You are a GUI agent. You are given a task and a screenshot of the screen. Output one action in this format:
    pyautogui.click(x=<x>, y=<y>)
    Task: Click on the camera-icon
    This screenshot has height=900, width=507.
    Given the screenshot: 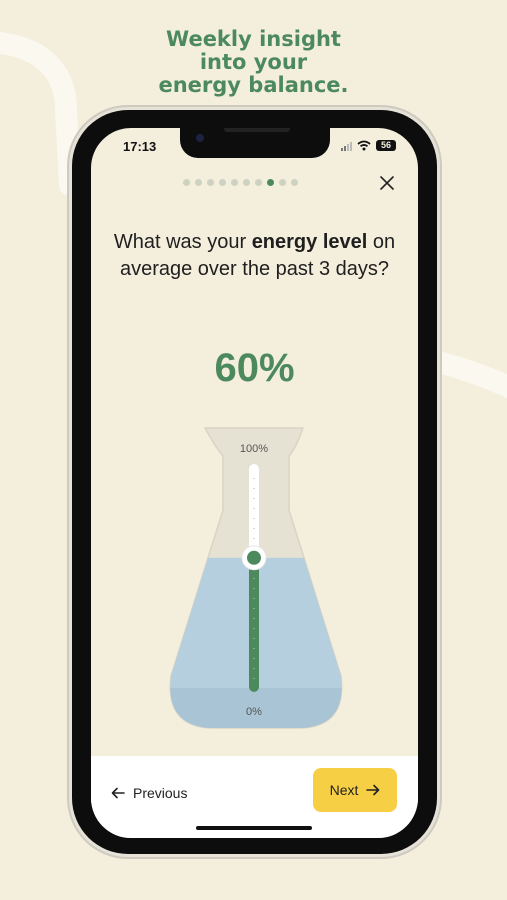 What is the action you would take?
    pyautogui.click(x=200, y=138)
    